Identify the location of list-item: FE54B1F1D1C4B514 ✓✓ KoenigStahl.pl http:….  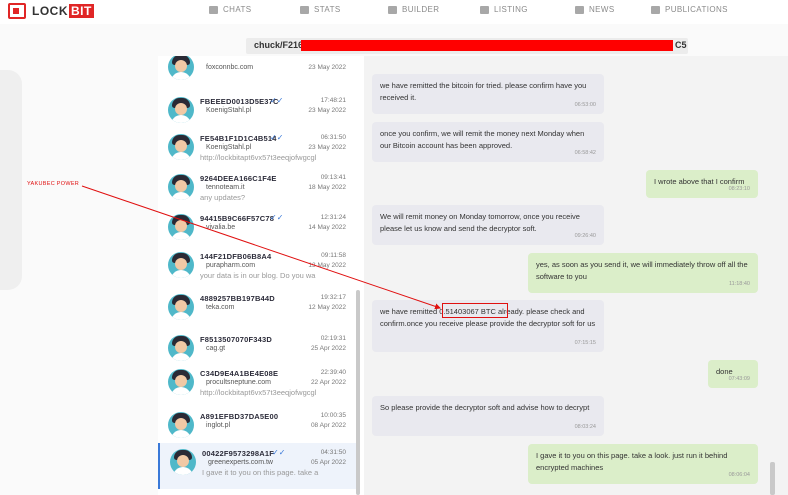
(258, 148).